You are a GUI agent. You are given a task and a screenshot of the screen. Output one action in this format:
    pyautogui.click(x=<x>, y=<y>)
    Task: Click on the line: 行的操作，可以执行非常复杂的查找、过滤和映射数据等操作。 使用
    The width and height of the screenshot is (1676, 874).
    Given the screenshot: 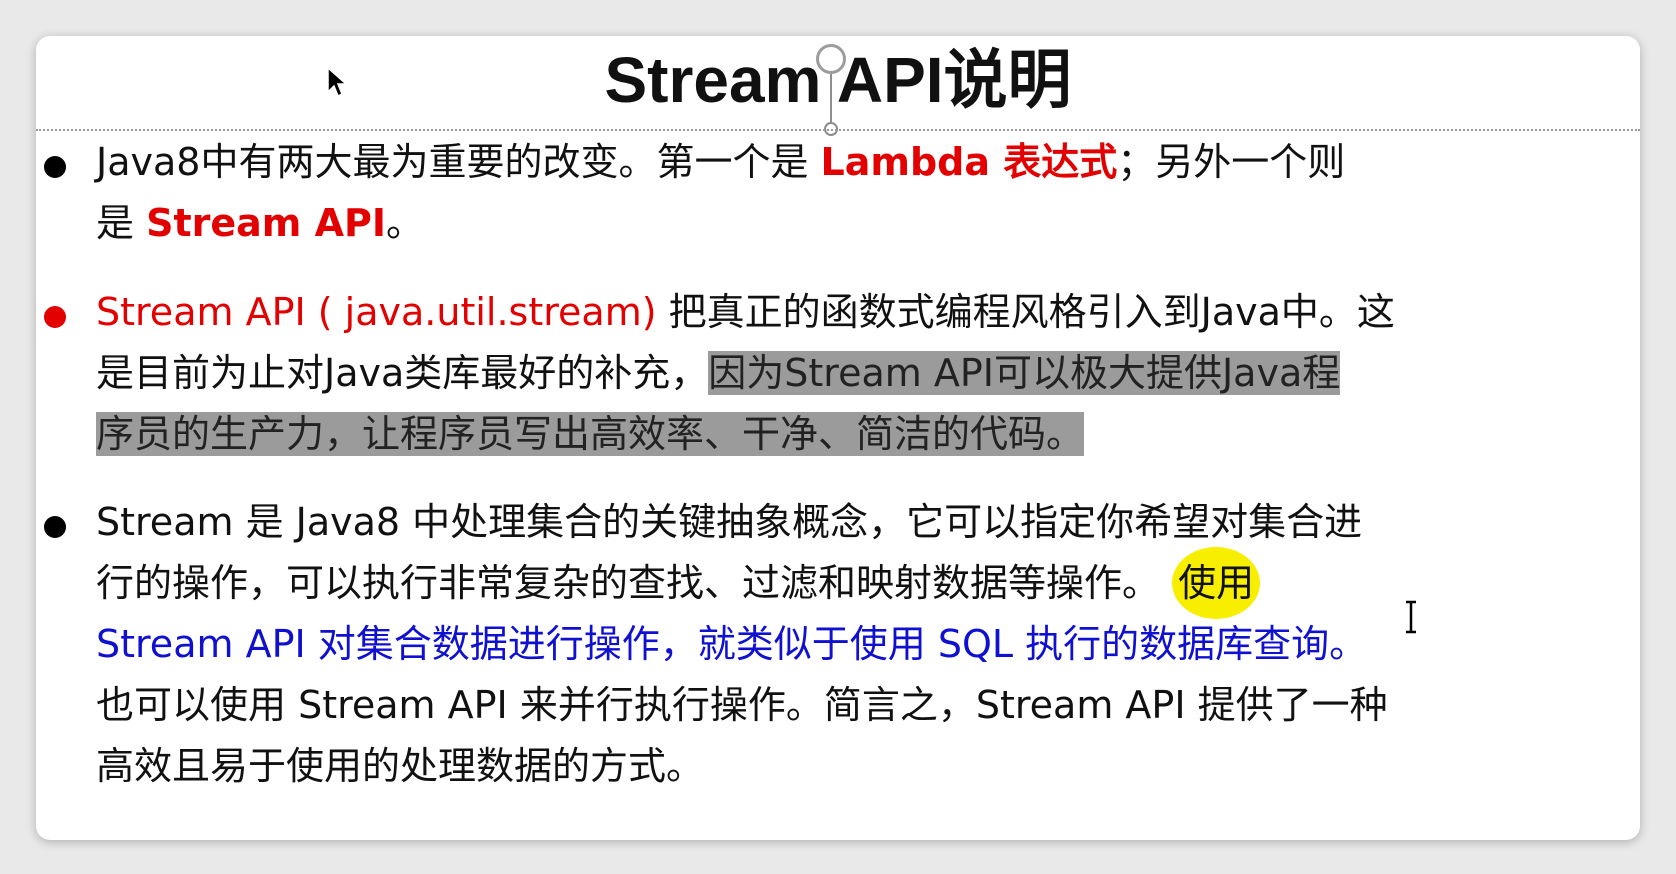 What is the action you would take?
    pyautogui.click(x=811, y=583)
    